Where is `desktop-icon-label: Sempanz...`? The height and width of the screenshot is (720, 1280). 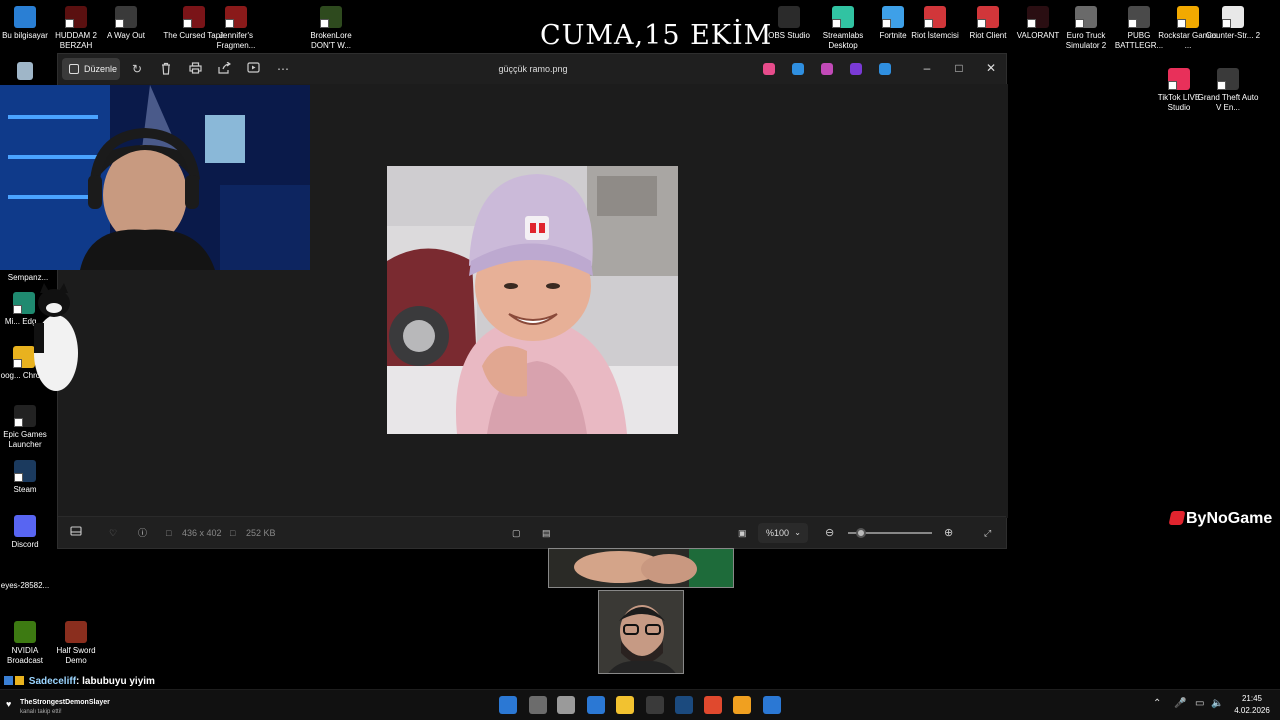 desktop-icon-label: Sempanz... is located at coordinates (28, 277).